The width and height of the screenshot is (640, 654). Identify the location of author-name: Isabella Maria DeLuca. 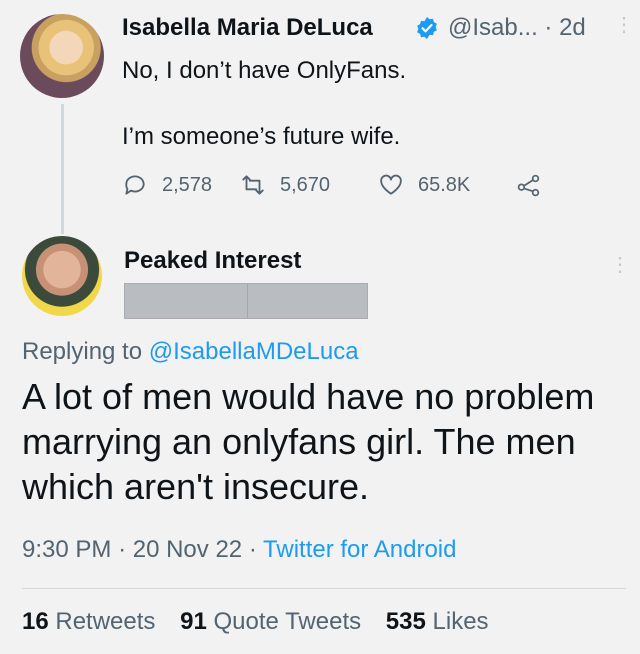
(247, 28).